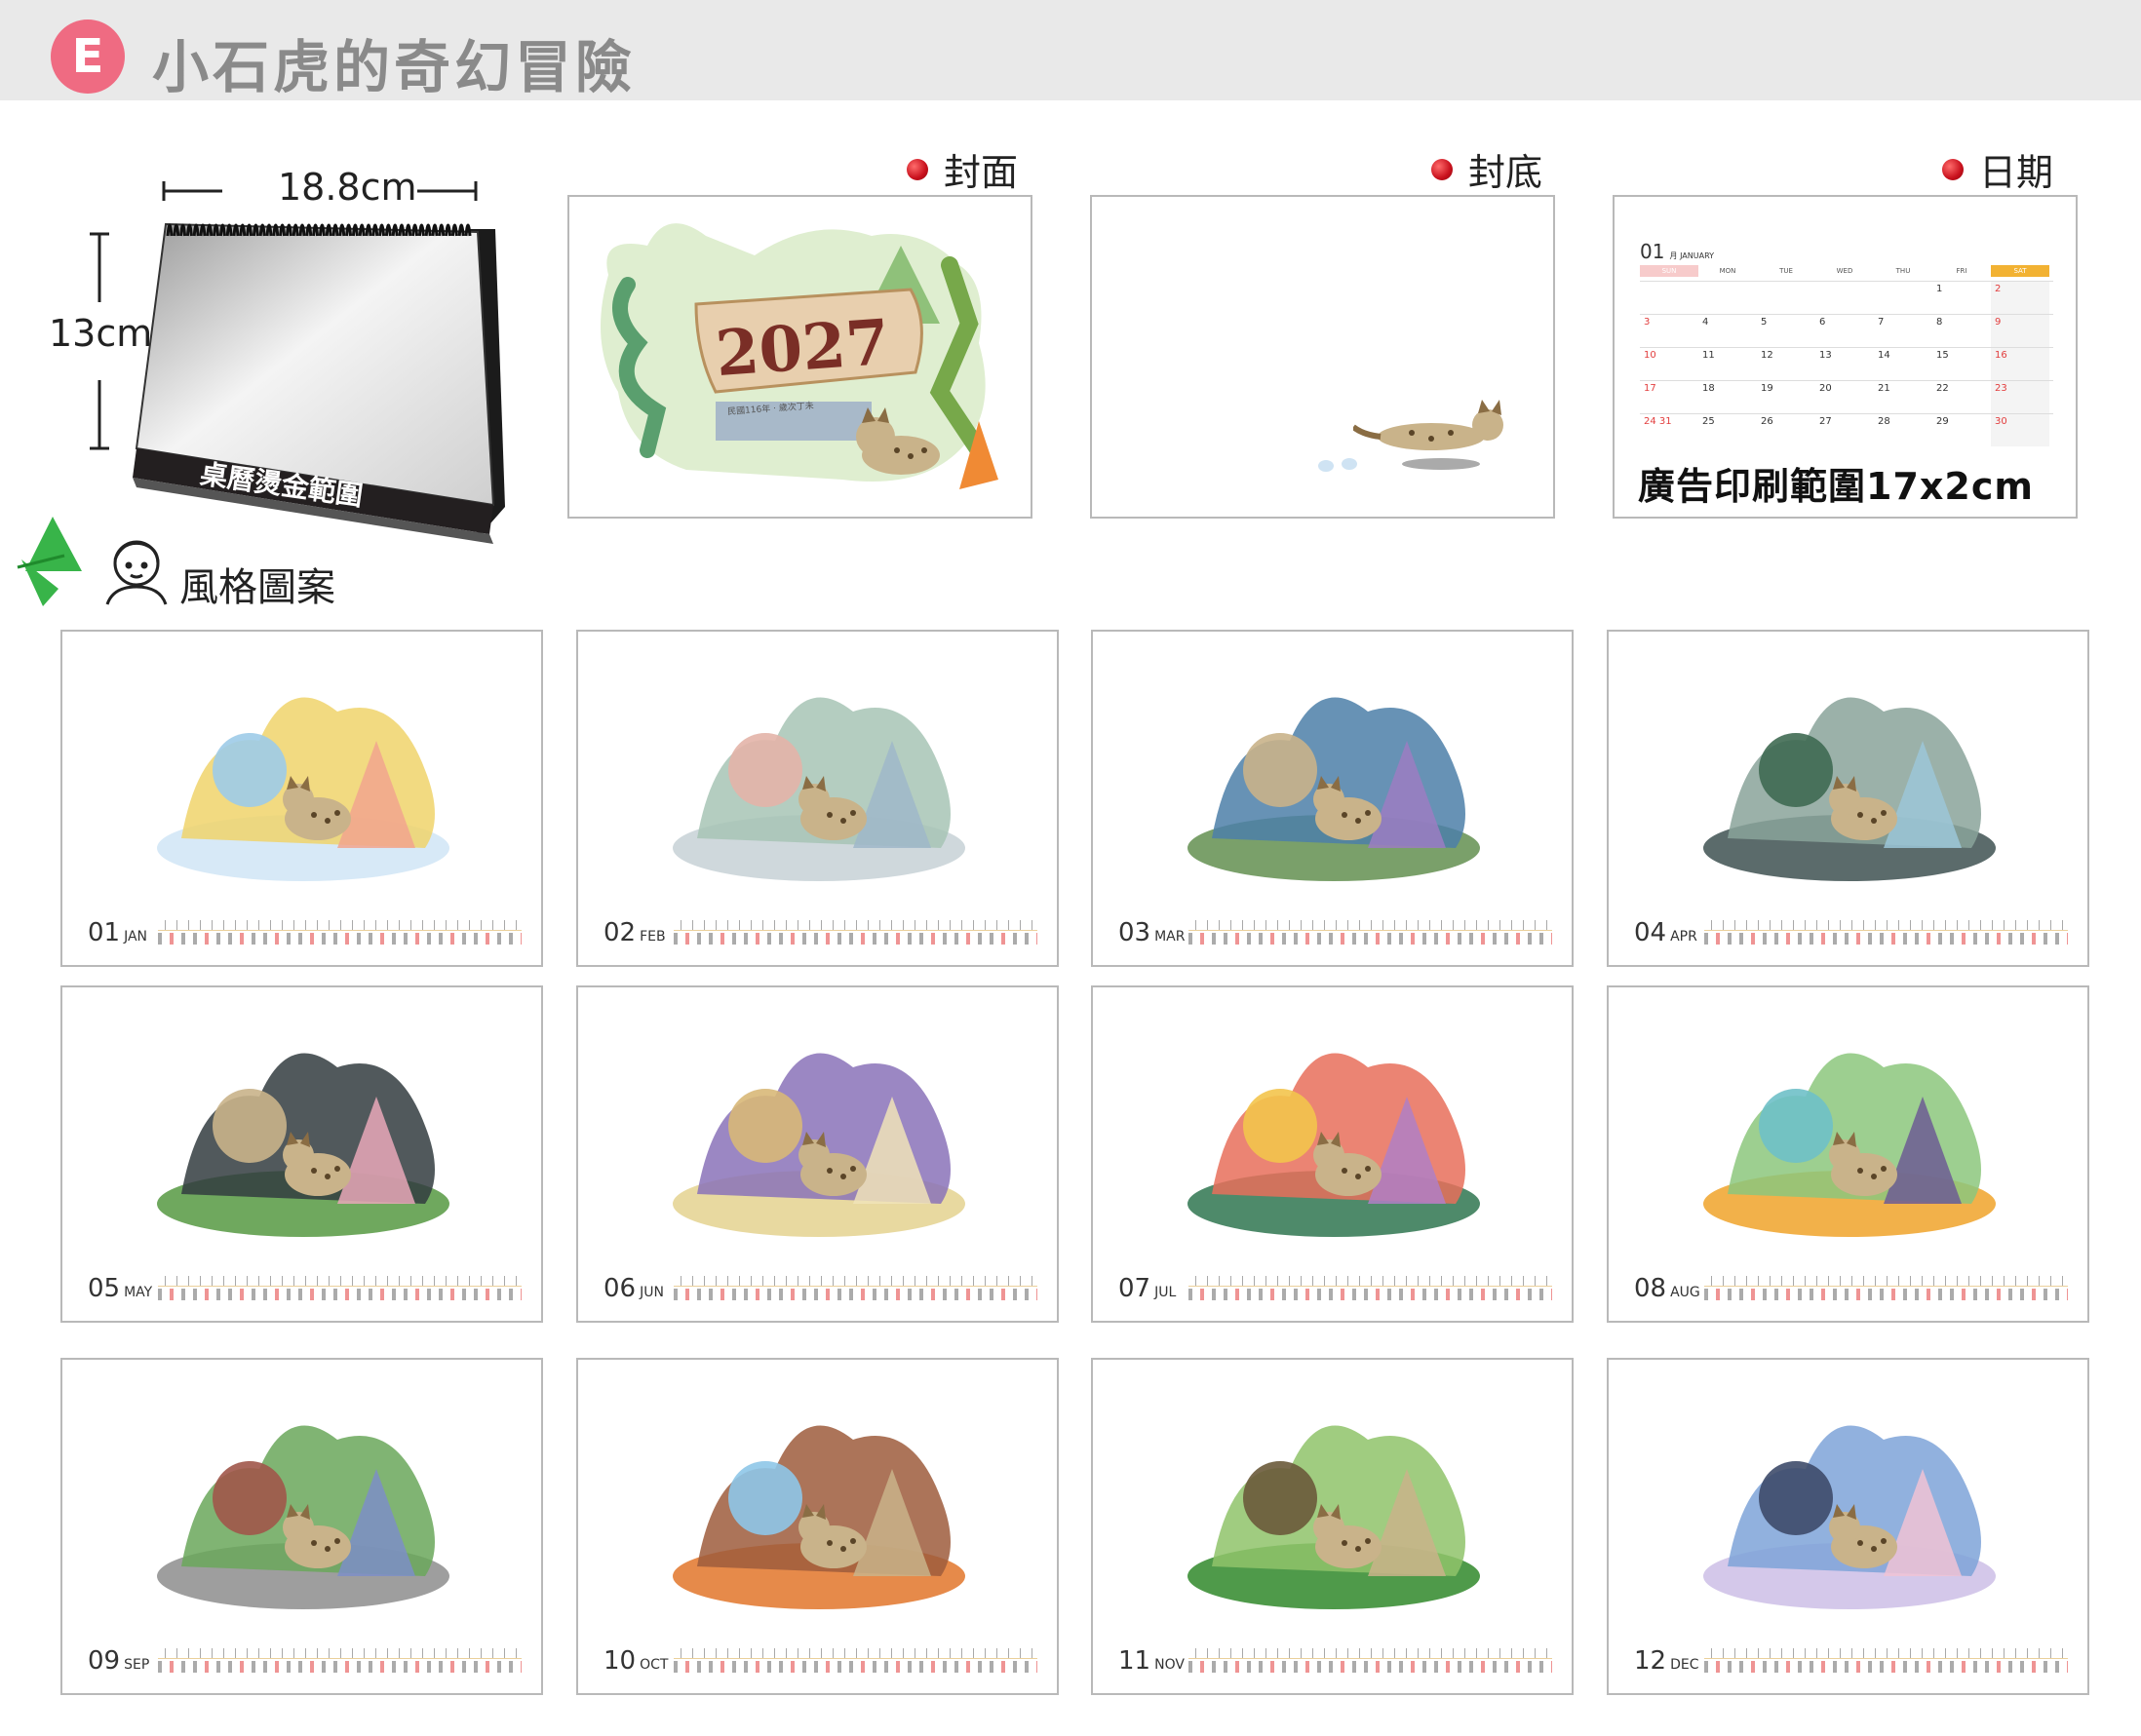  I want to click on hermit-crab-illustration, so click(819, 1517).